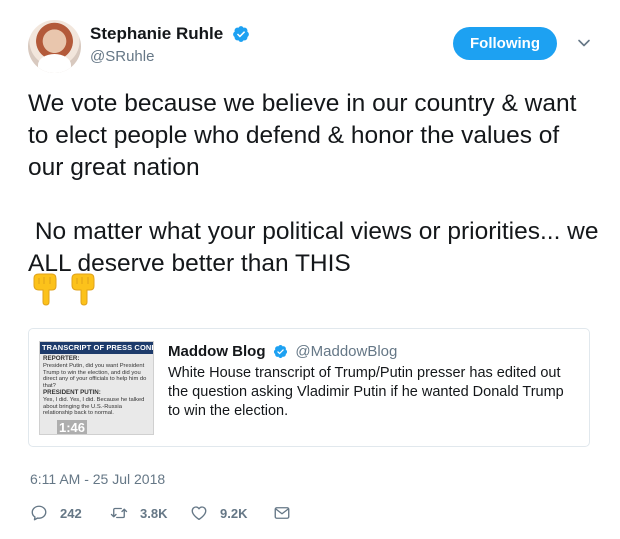  What do you see at coordinates (61, 358) in the screenshot?
I see `thumbnail-reporter-label: REPORTER:` at bounding box center [61, 358].